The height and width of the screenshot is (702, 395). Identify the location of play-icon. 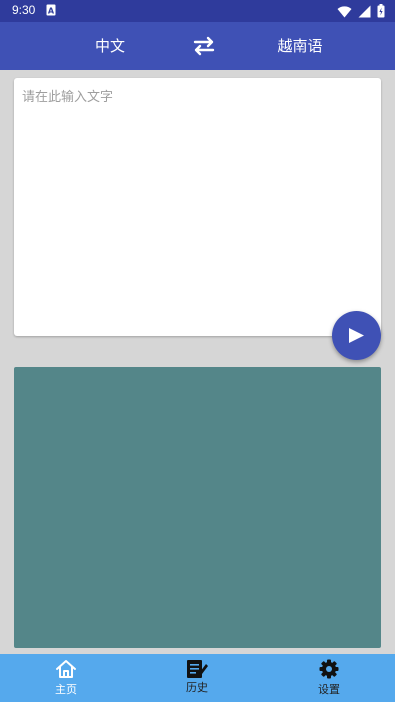
(356, 335).